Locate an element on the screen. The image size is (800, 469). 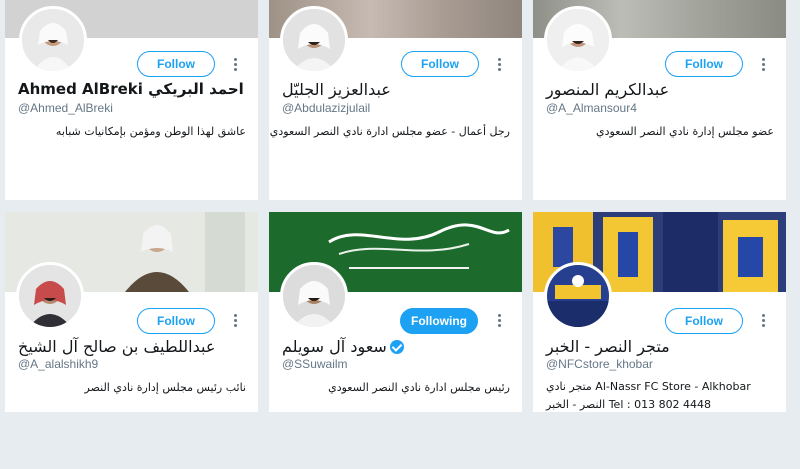
handle: @Abdulazizjulail is located at coordinates (326, 108).